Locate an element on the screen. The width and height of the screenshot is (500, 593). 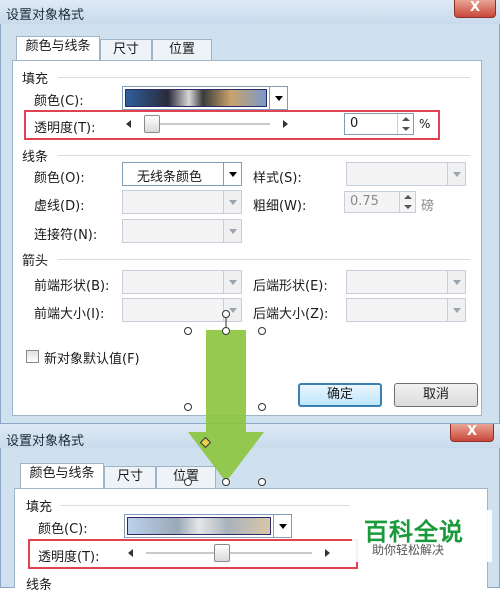
arrow-down-icon is located at coordinates (226, 406).